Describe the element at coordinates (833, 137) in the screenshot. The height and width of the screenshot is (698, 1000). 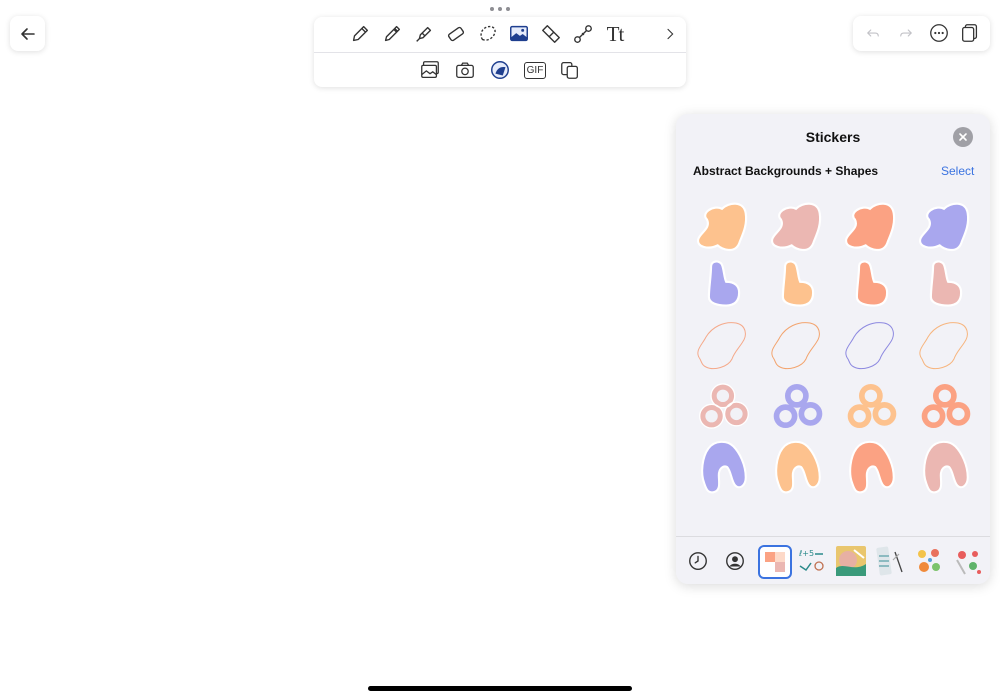
I see `panel-title: Stickers` at that location.